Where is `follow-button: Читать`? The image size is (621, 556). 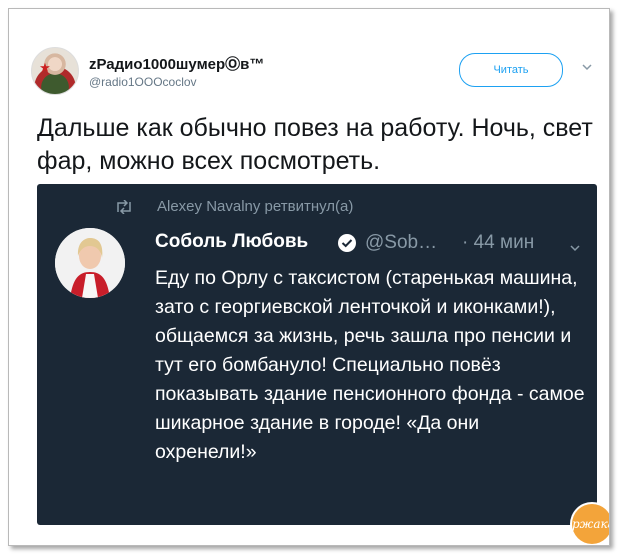 follow-button: Читать is located at coordinates (511, 70).